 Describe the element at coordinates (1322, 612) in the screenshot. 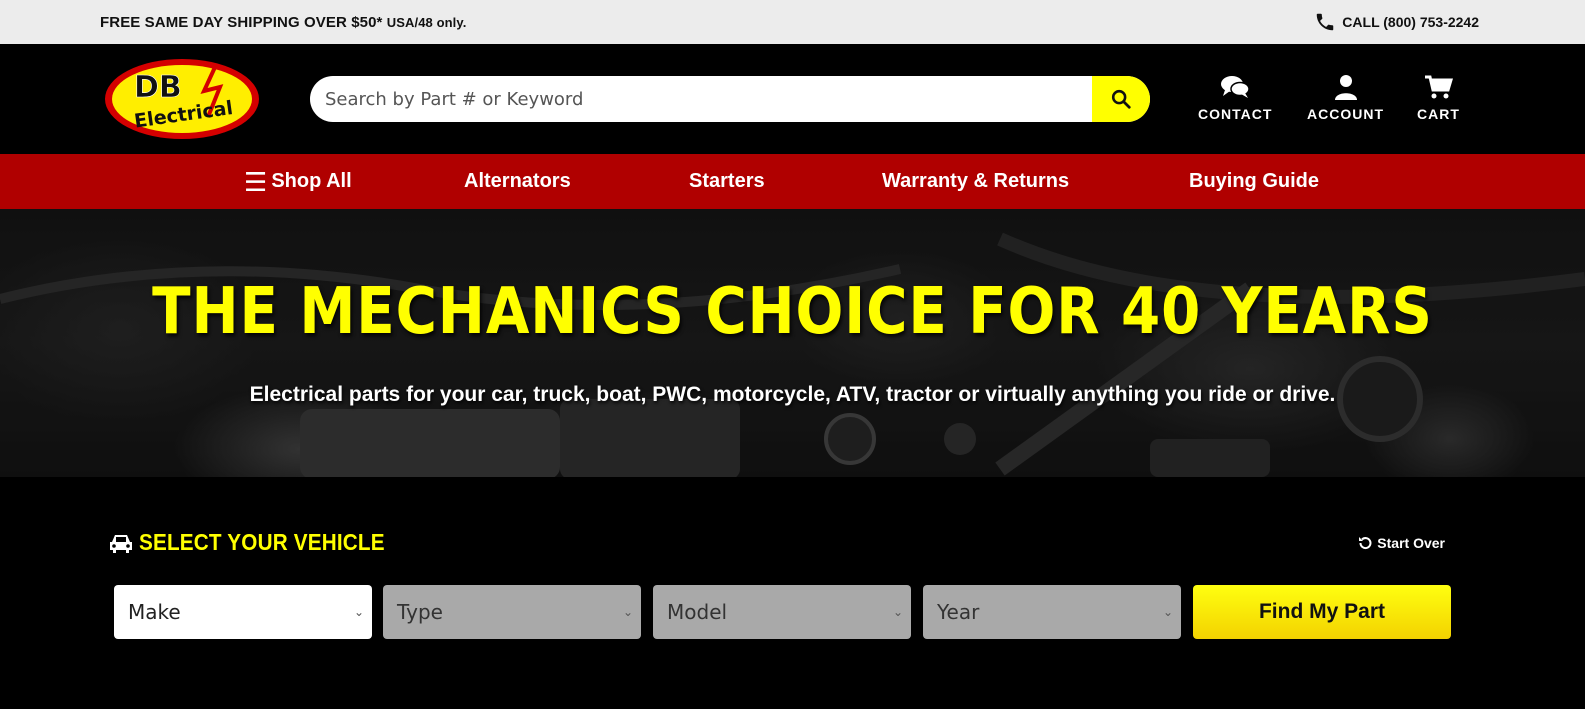

I see `find-my-part-button: Find My Part` at that location.